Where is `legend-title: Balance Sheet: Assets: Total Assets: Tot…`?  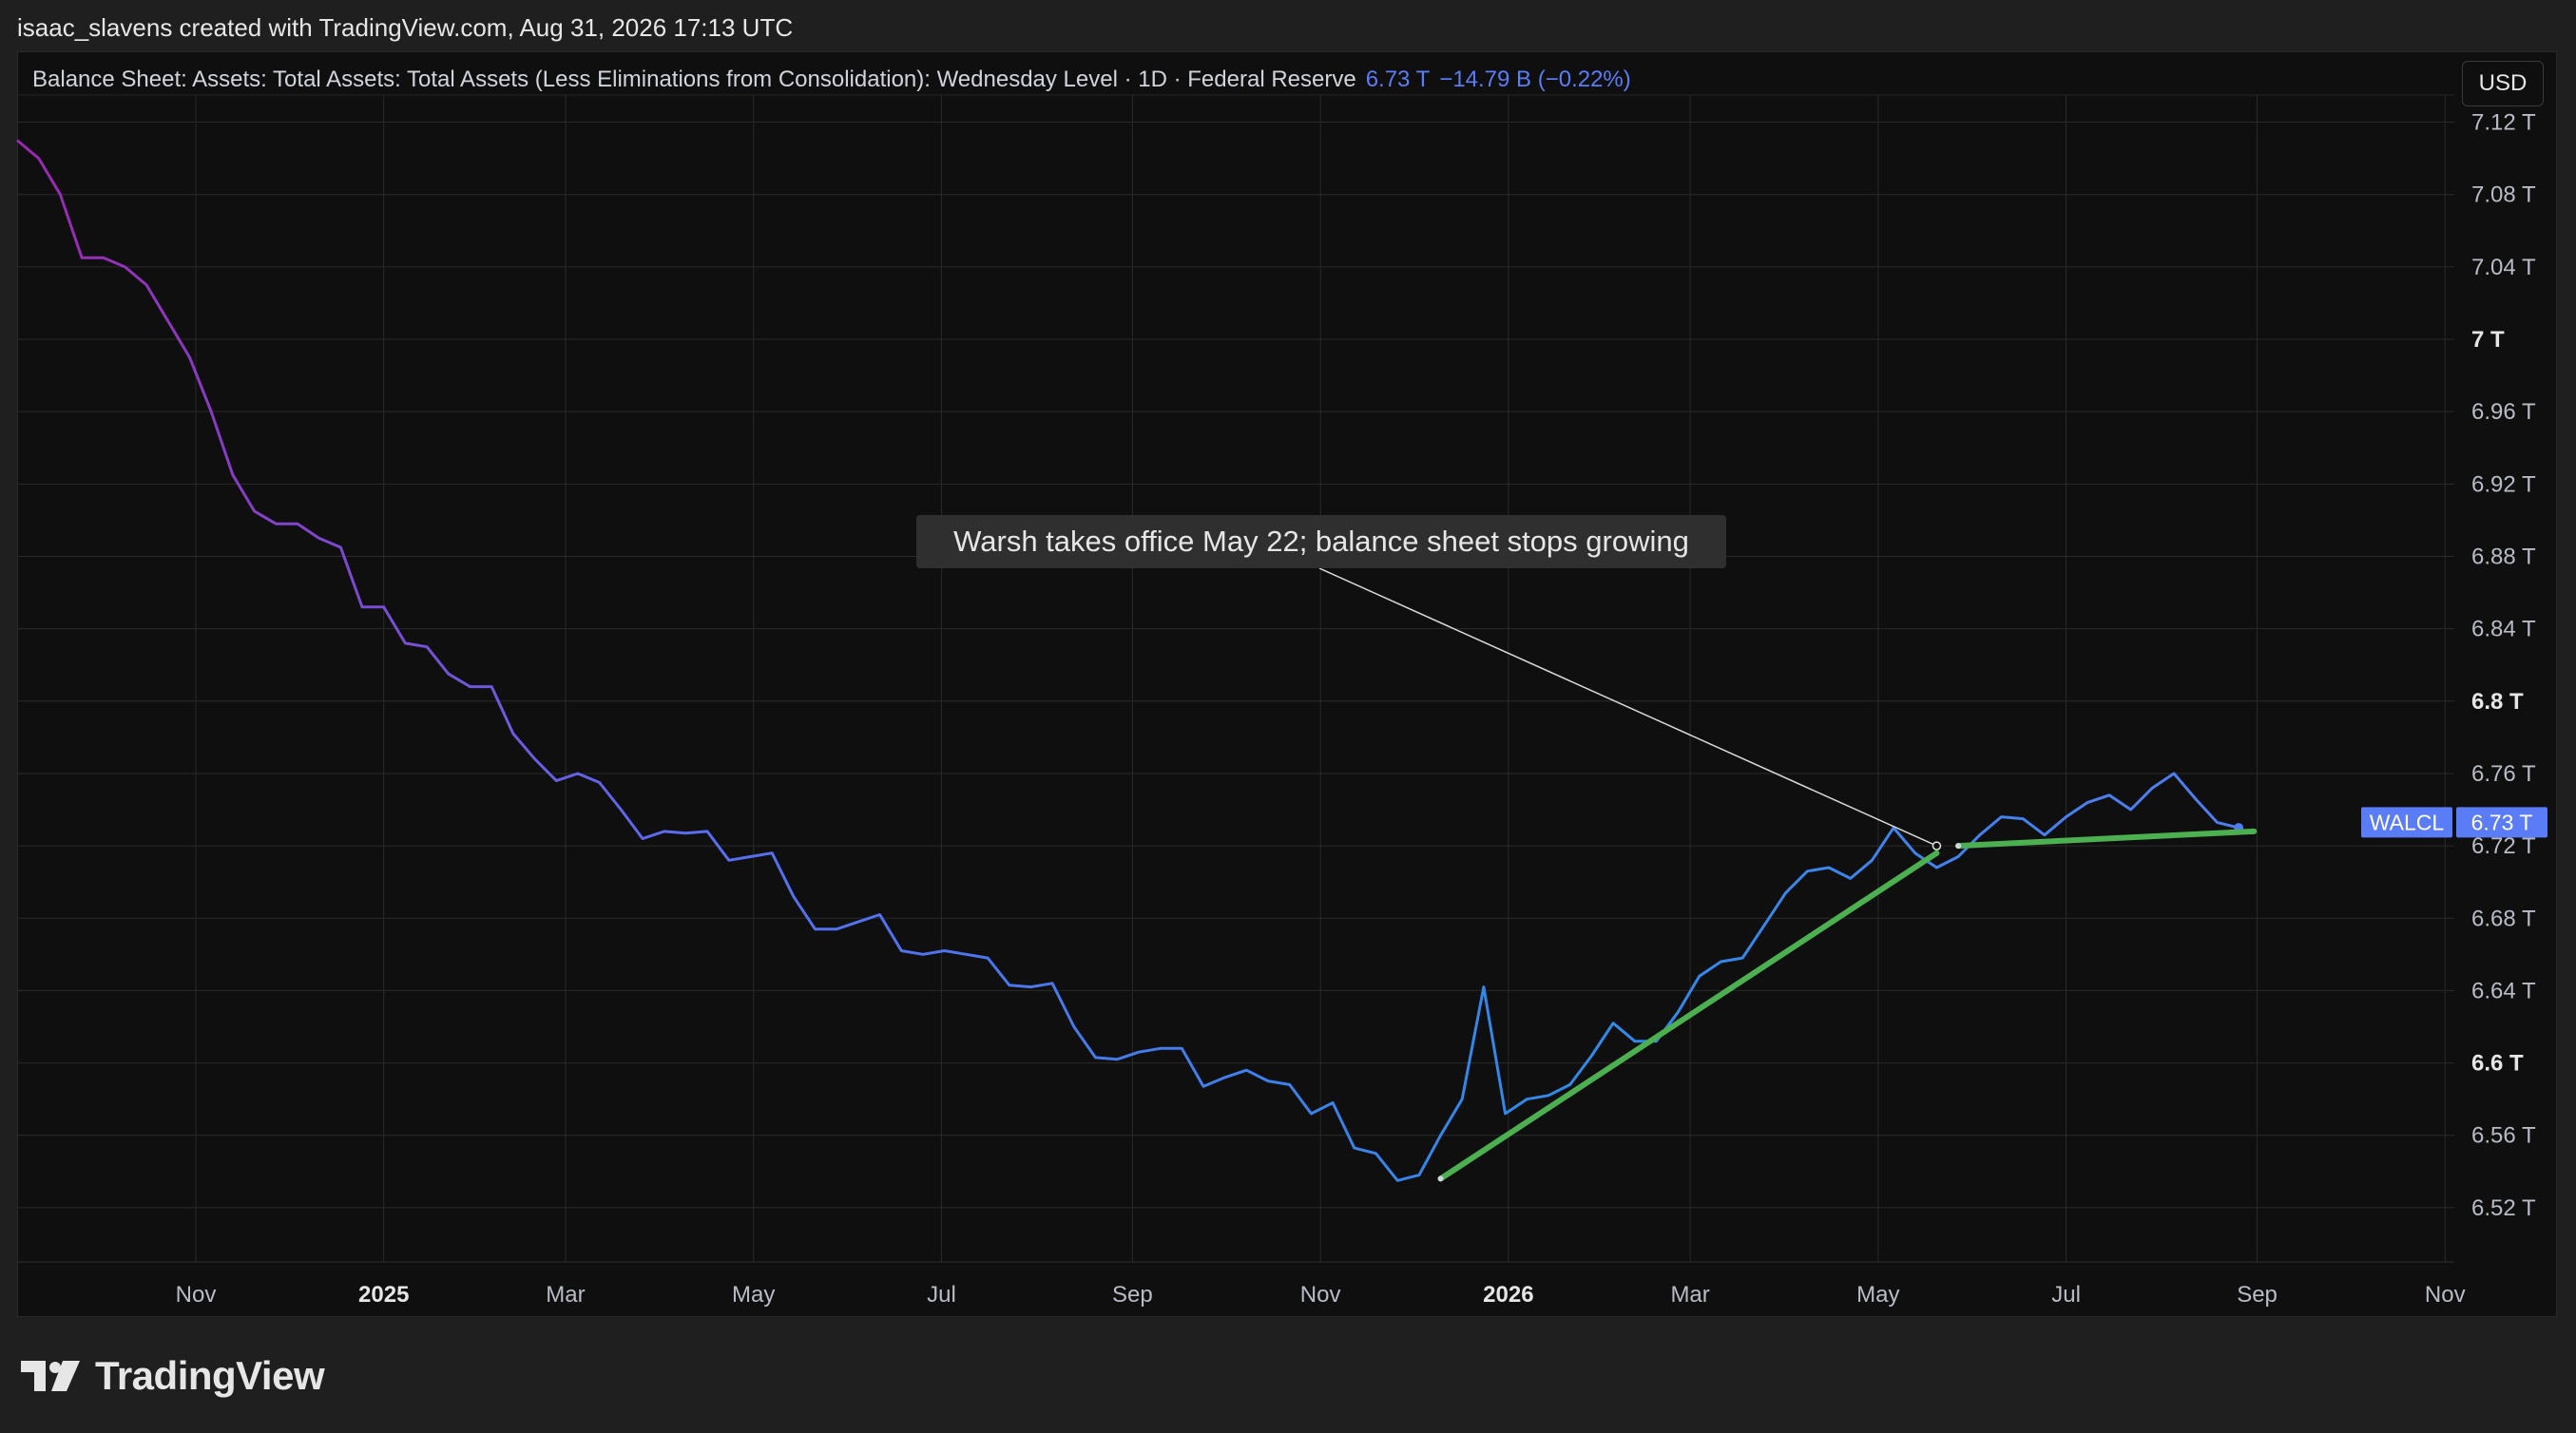
legend-title: Balance Sheet: Assets: Total Assets: Tot… is located at coordinates (694, 79).